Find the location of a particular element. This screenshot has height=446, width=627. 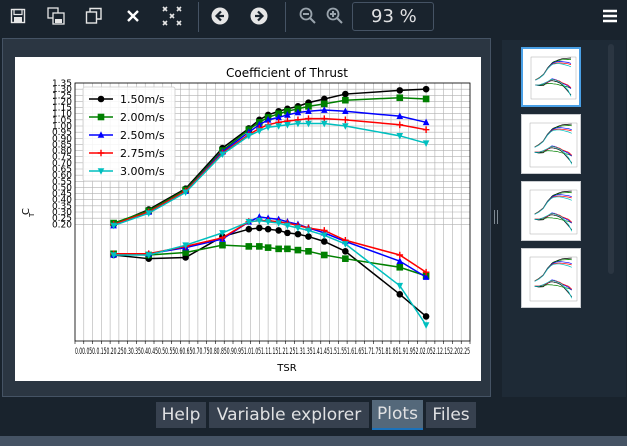

close-all-icon is located at coordinates (172, 16).